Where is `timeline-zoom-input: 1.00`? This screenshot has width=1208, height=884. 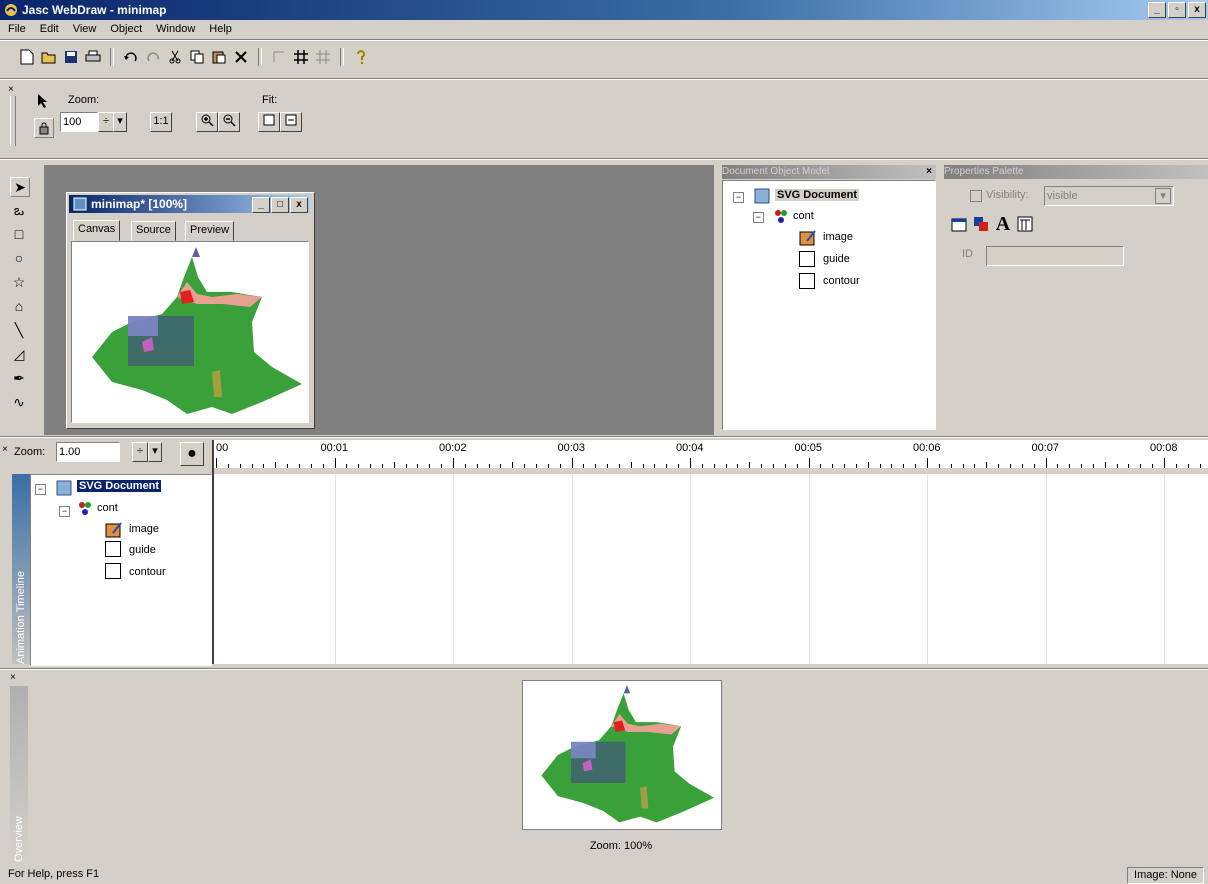 timeline-zoom-input: 1.00 is located at coordinates (88, 452).